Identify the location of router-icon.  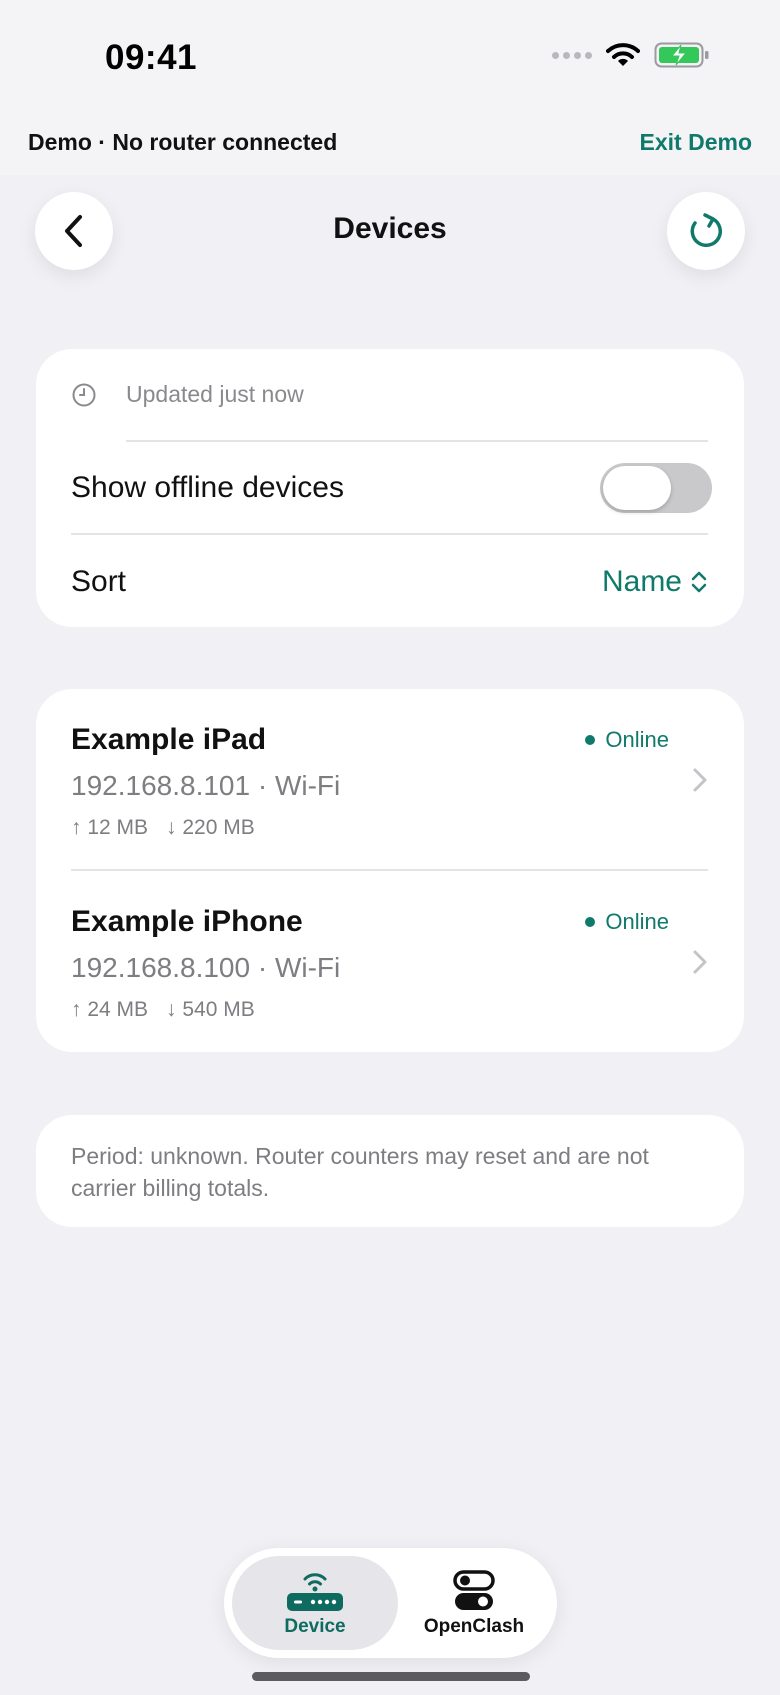
(315, 1592).